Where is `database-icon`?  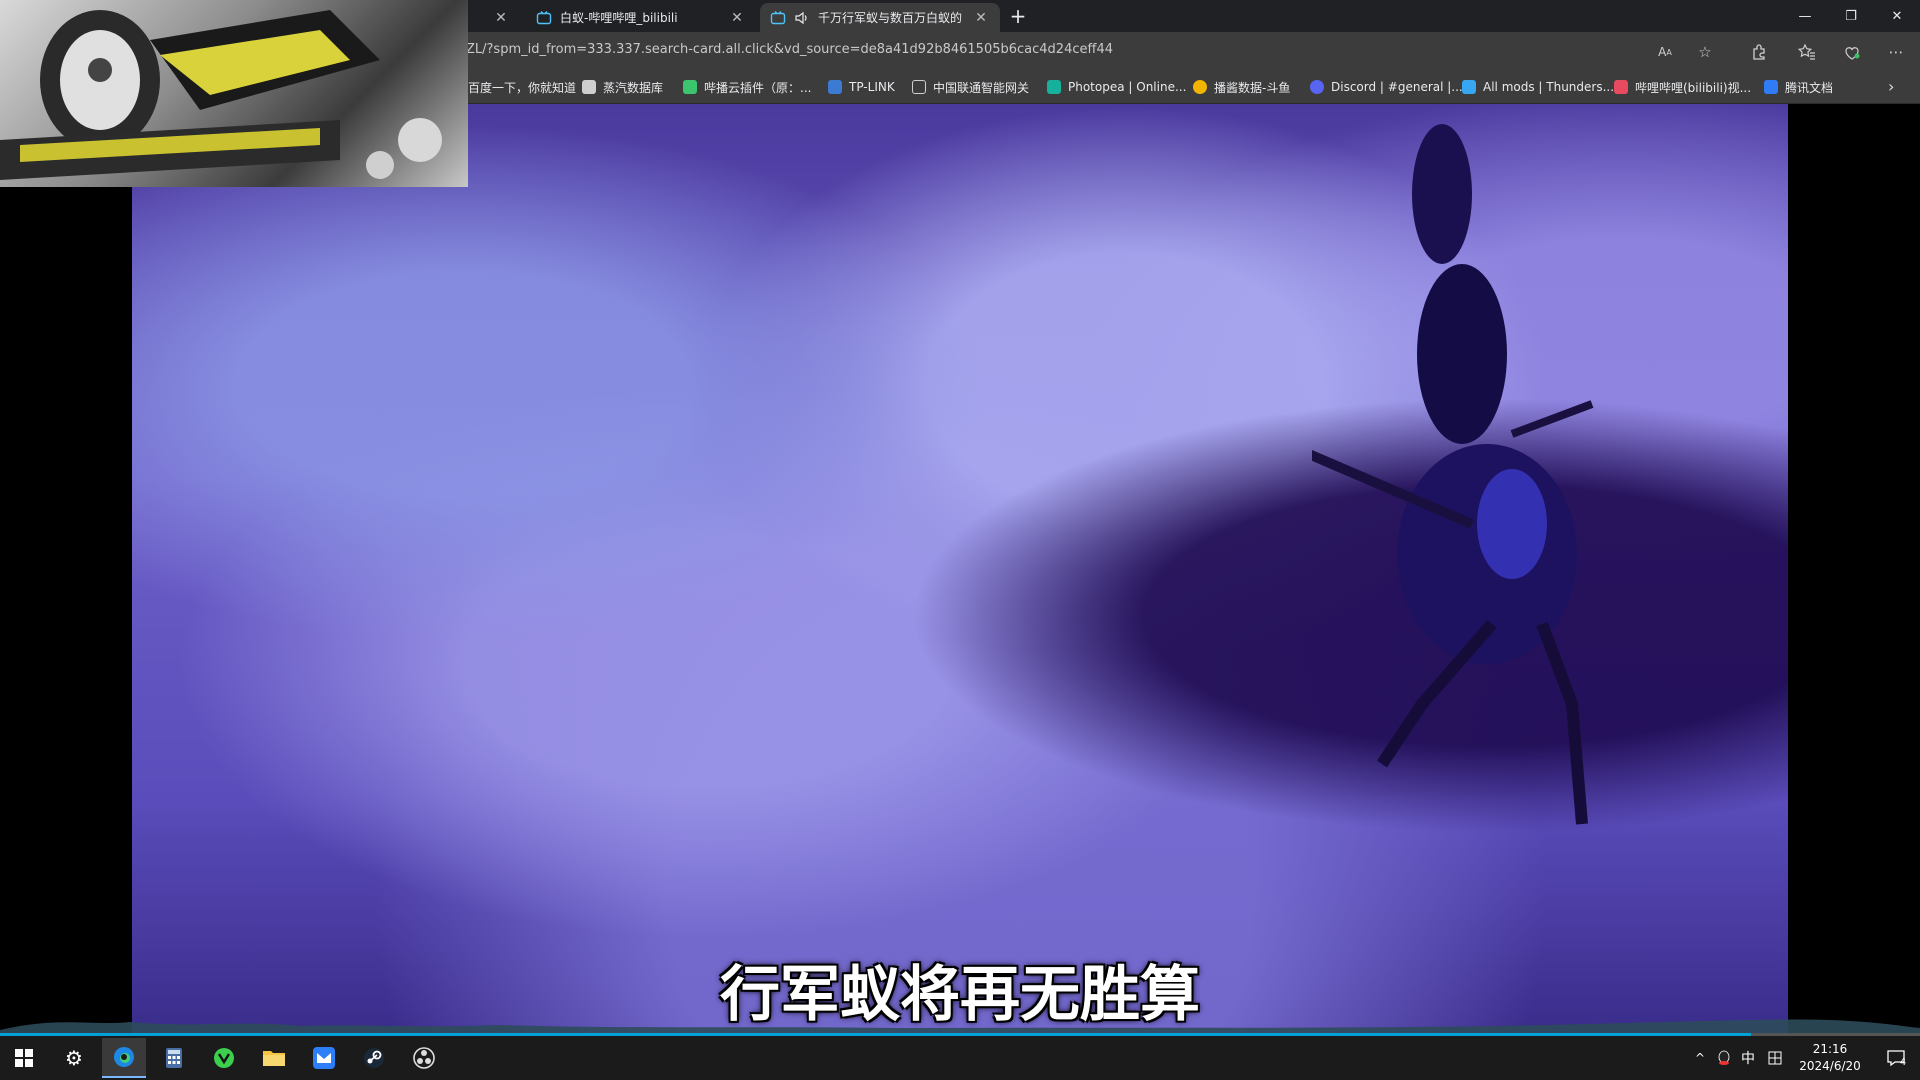
database-icon is located at coordinates (589, 87).